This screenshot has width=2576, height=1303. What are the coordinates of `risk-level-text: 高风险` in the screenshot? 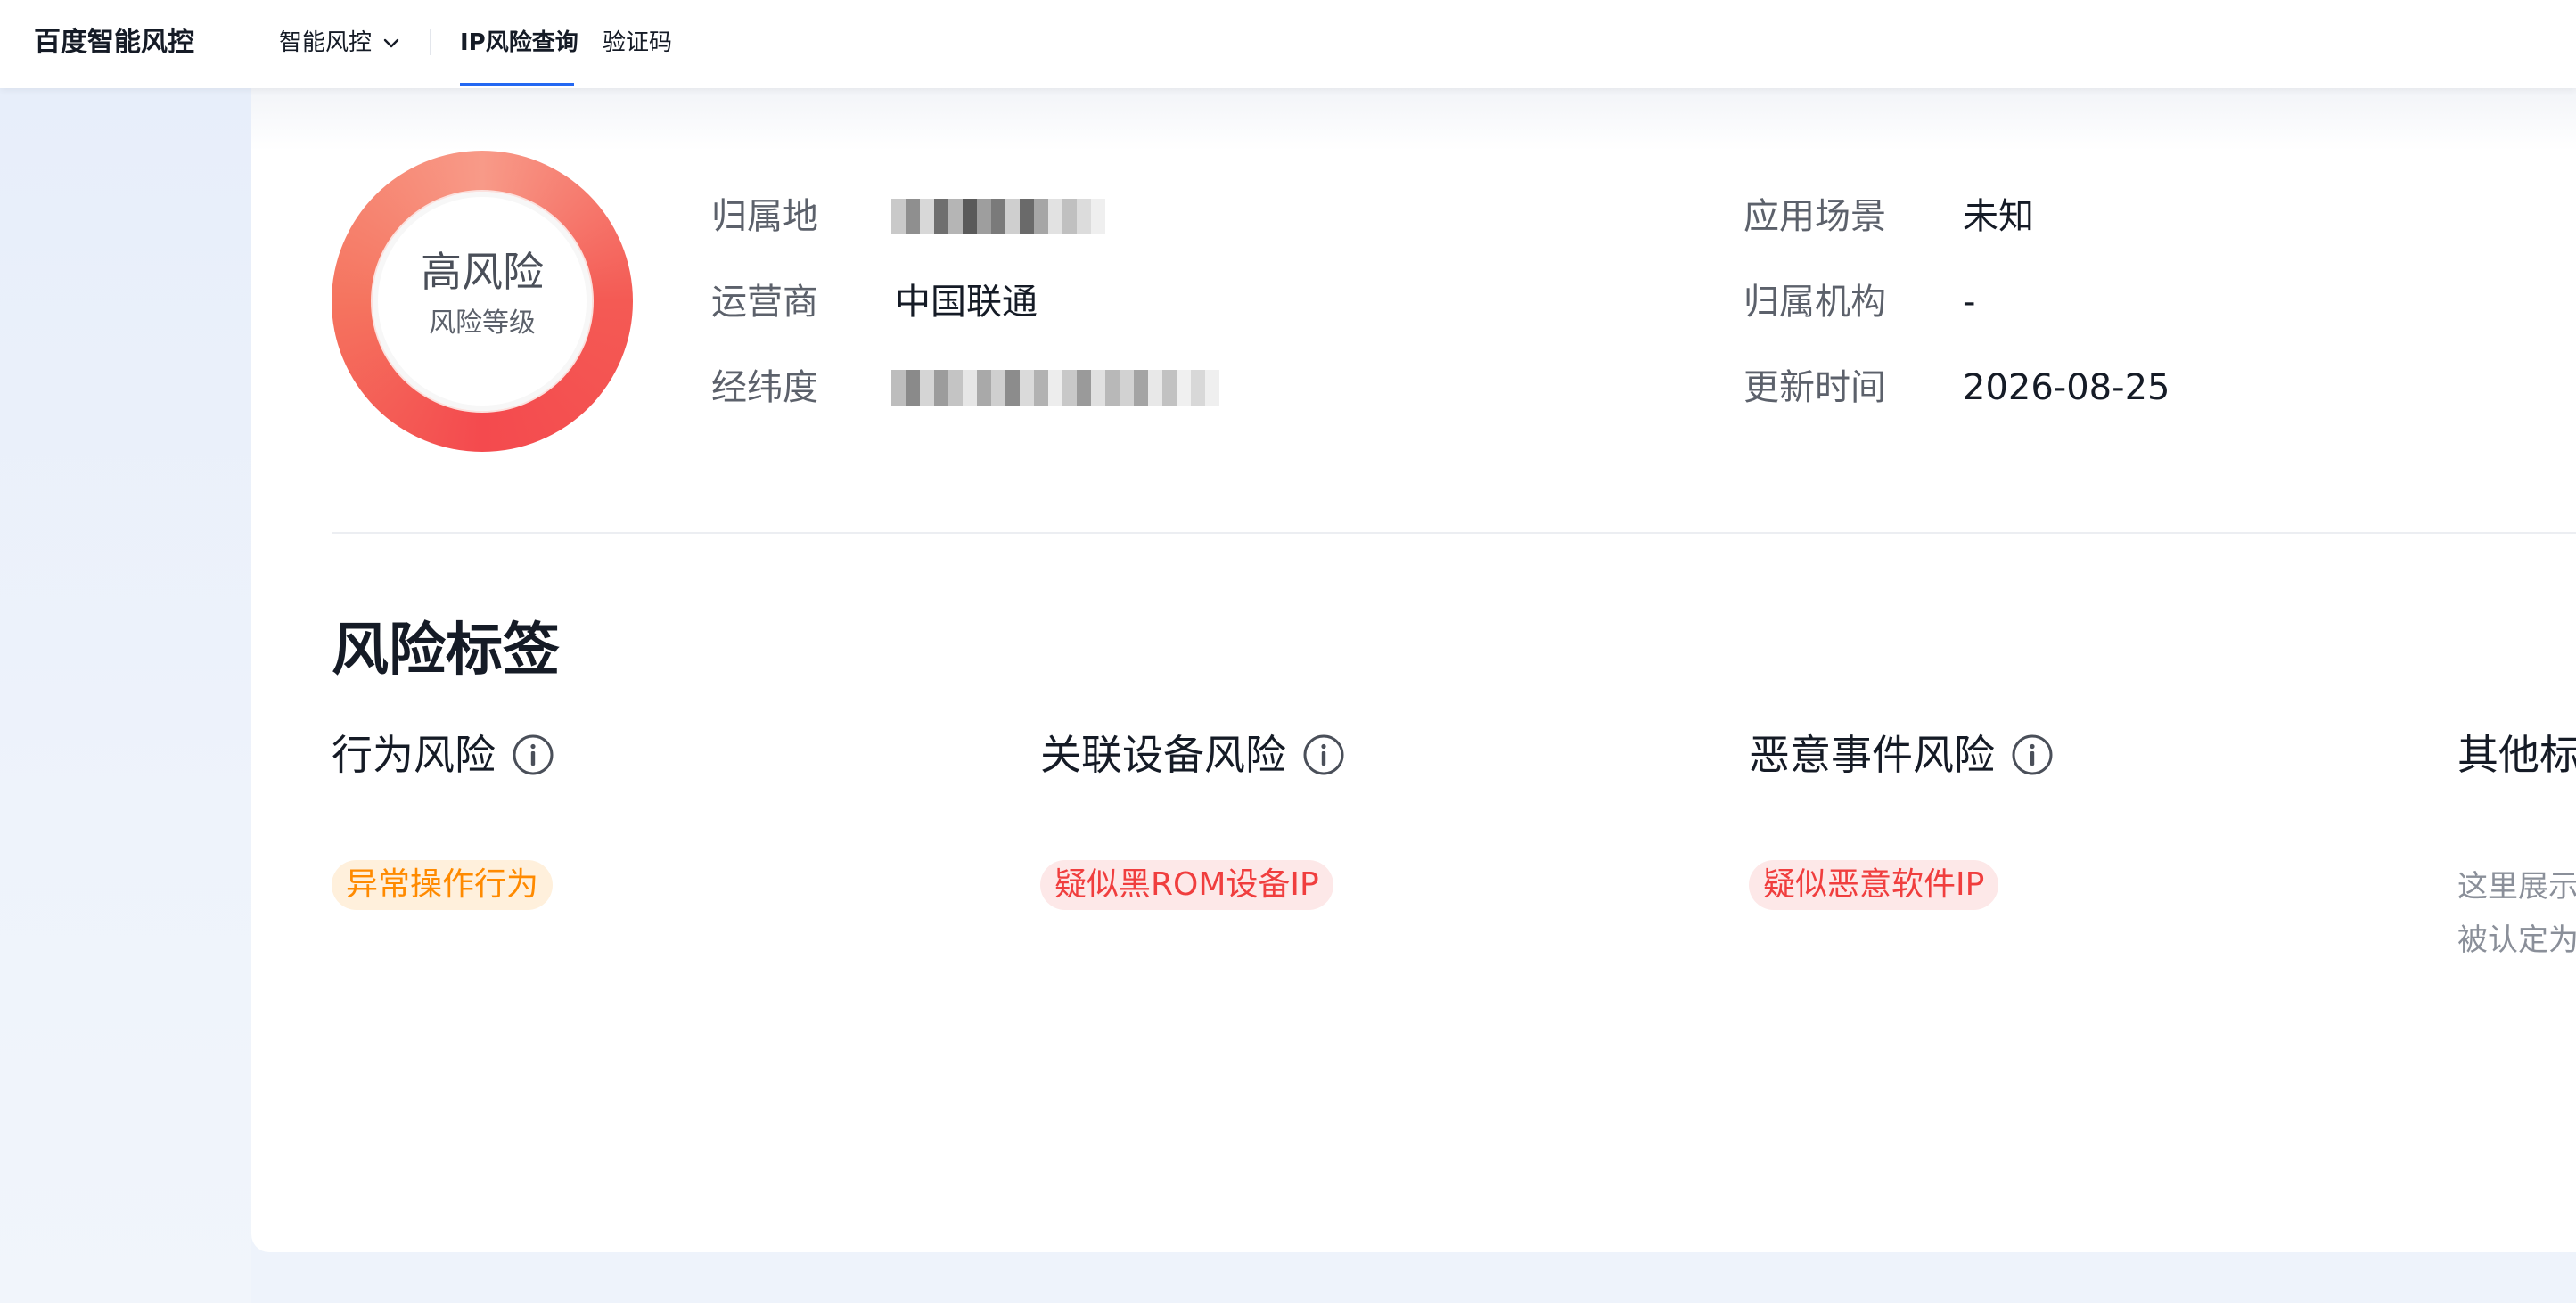 It's located at (483, 272).